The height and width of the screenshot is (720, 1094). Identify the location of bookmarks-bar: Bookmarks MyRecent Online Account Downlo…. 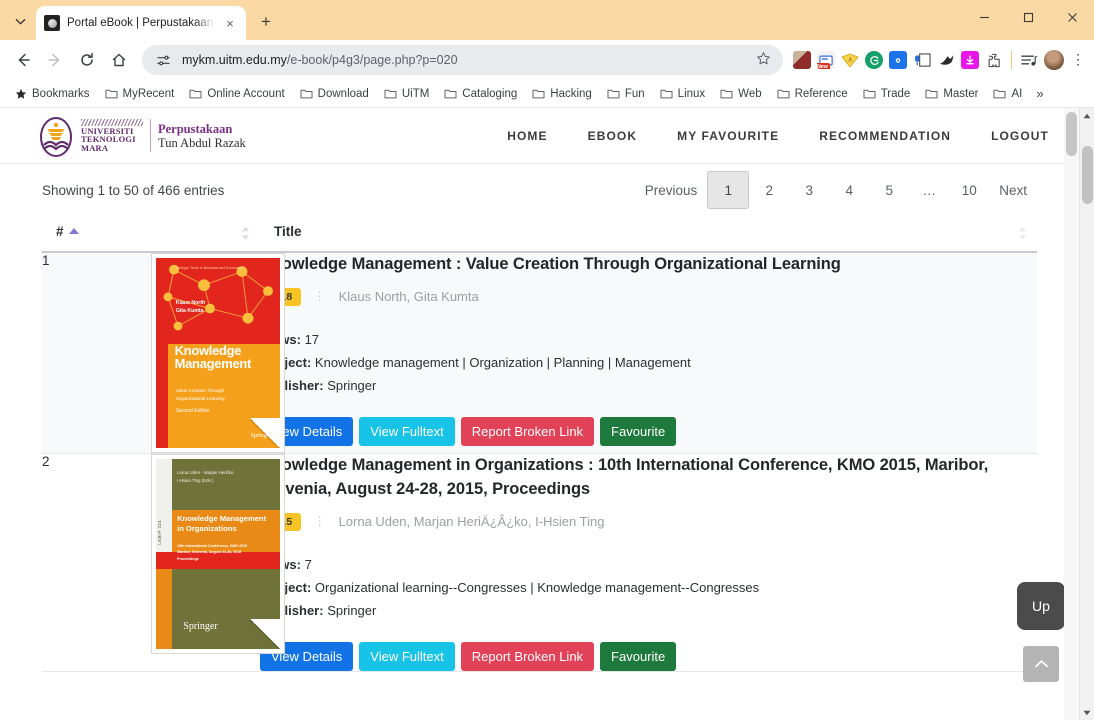
(547, 94).